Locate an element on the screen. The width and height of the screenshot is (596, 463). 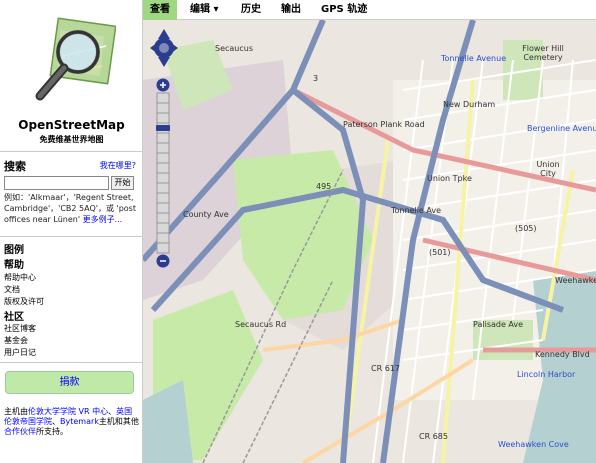
map-label: Secaucus is located at coordinates (234, 48).